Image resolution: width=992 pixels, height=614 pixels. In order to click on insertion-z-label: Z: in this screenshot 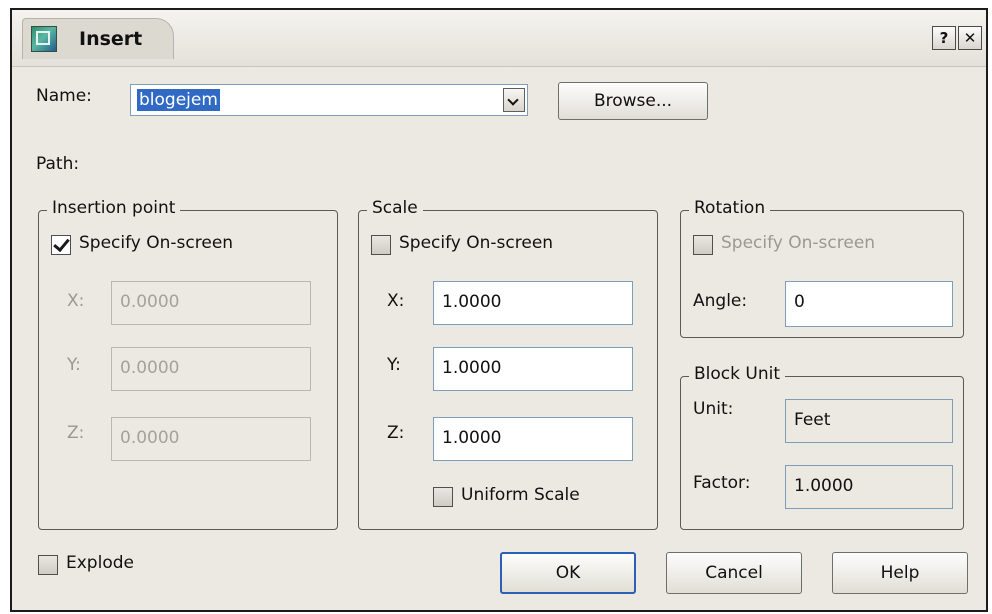, I will do `click(76, 433)`.